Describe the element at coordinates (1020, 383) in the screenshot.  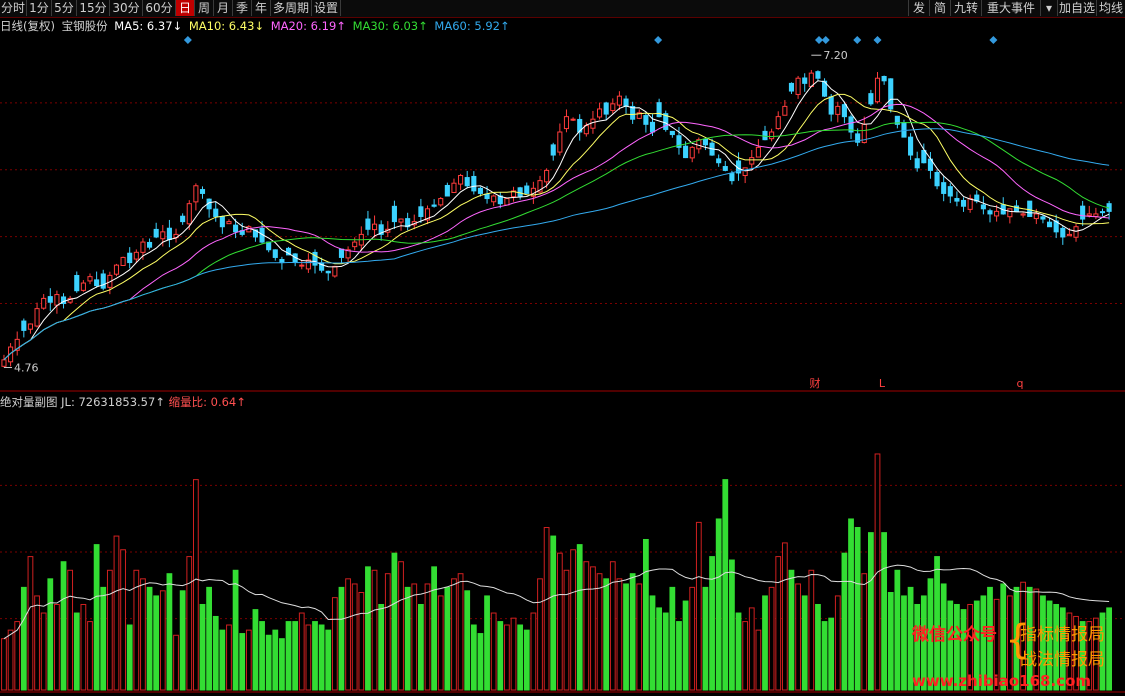
I see `event-text-marker: q` at that location.